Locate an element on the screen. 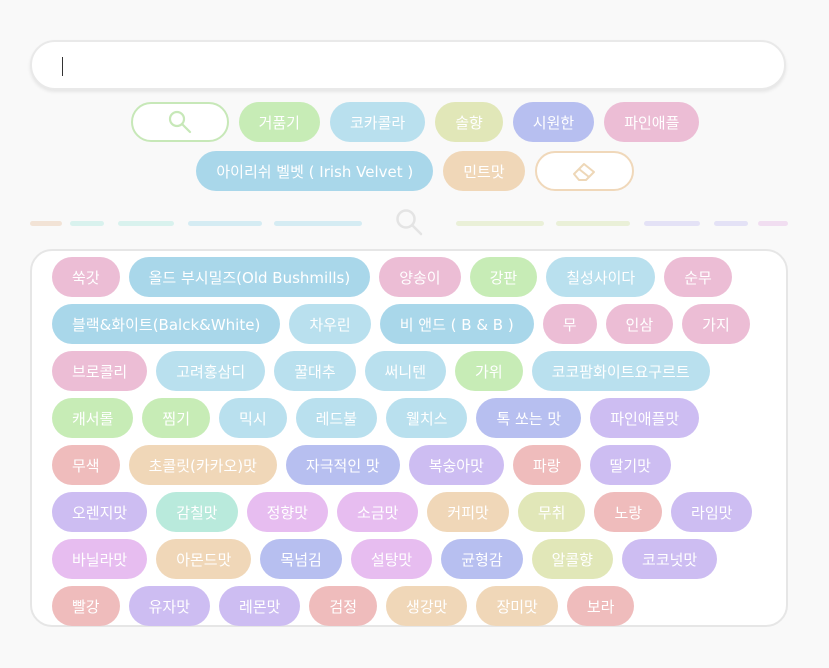 The height and width of the screenshot is (668, 829). tag-chip: 레드불 is located at coordinates (336, 418).